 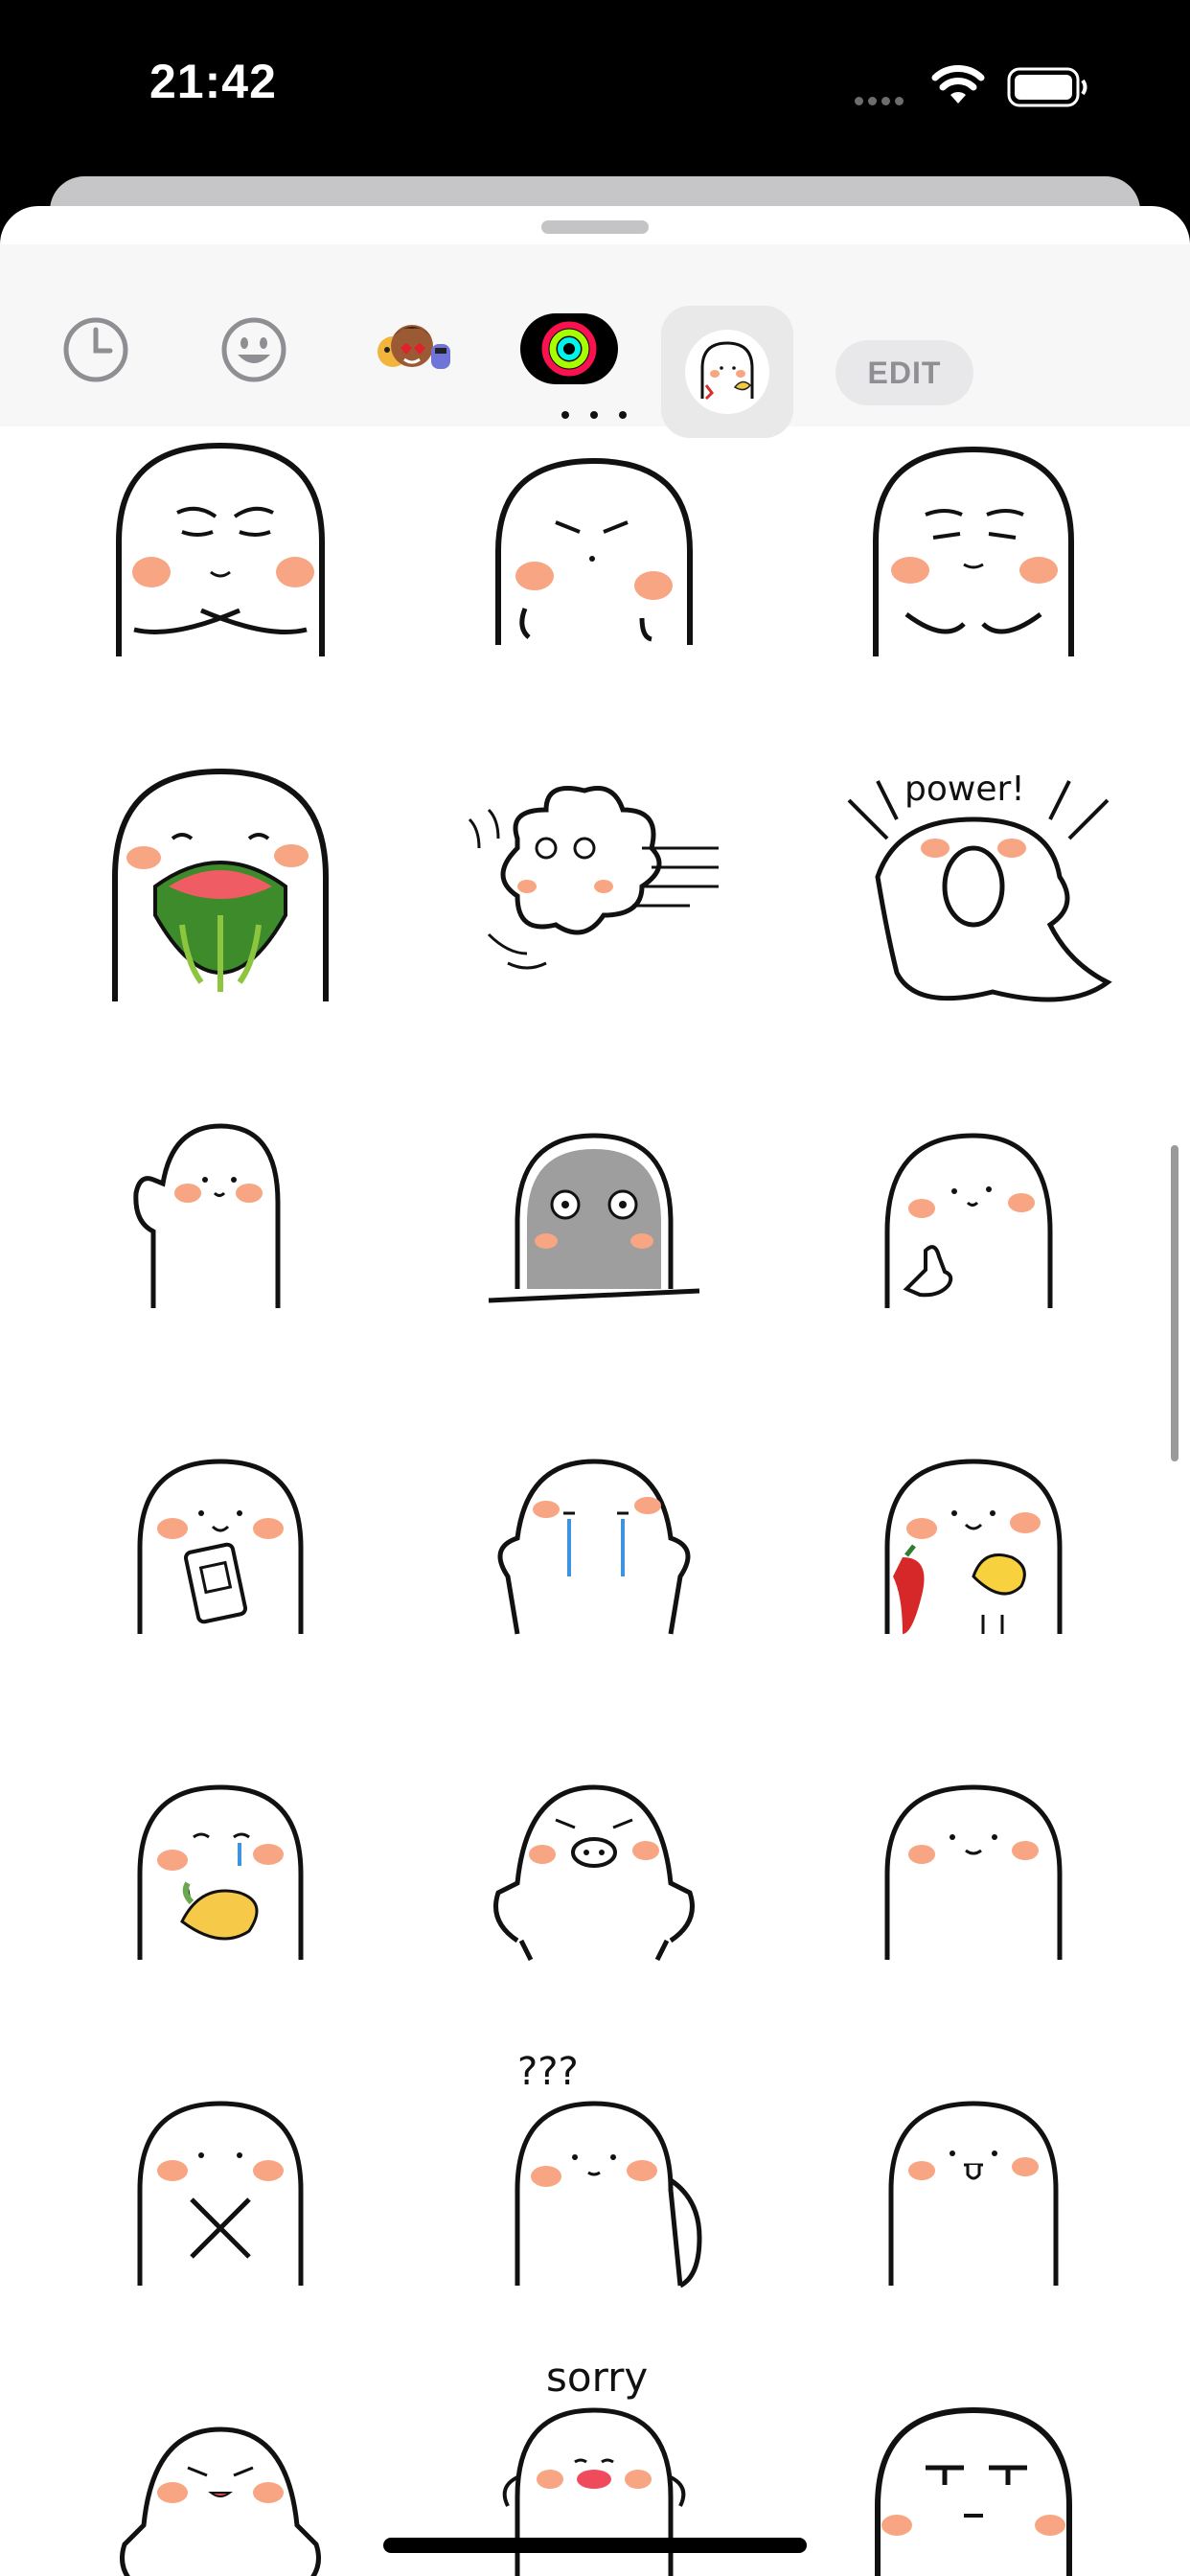 What do you see at coordinates (597, 2377) in the screenshot?
I see `sorry-text: sorry` at bounding box center [597, 2377].